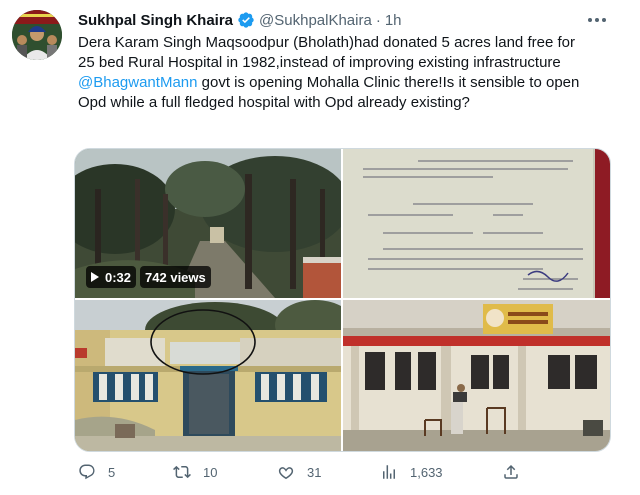 Image resolution: width=640 pixels, height=495 pixels. What do you see at coordinates (182, 472) in the screenshot?
I see `retweet-icon` at bounding box center [182, 472].